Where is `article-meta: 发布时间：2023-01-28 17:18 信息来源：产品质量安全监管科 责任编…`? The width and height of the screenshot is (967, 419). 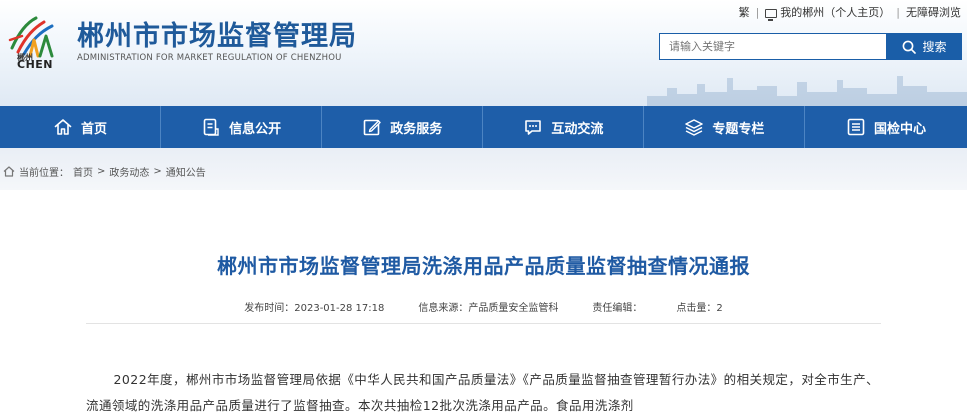
article-meta: 发布时间：2023-01-28 17:18 信息来源：产品质量安全监管科 责任编… is located at coordinates (483, 306).